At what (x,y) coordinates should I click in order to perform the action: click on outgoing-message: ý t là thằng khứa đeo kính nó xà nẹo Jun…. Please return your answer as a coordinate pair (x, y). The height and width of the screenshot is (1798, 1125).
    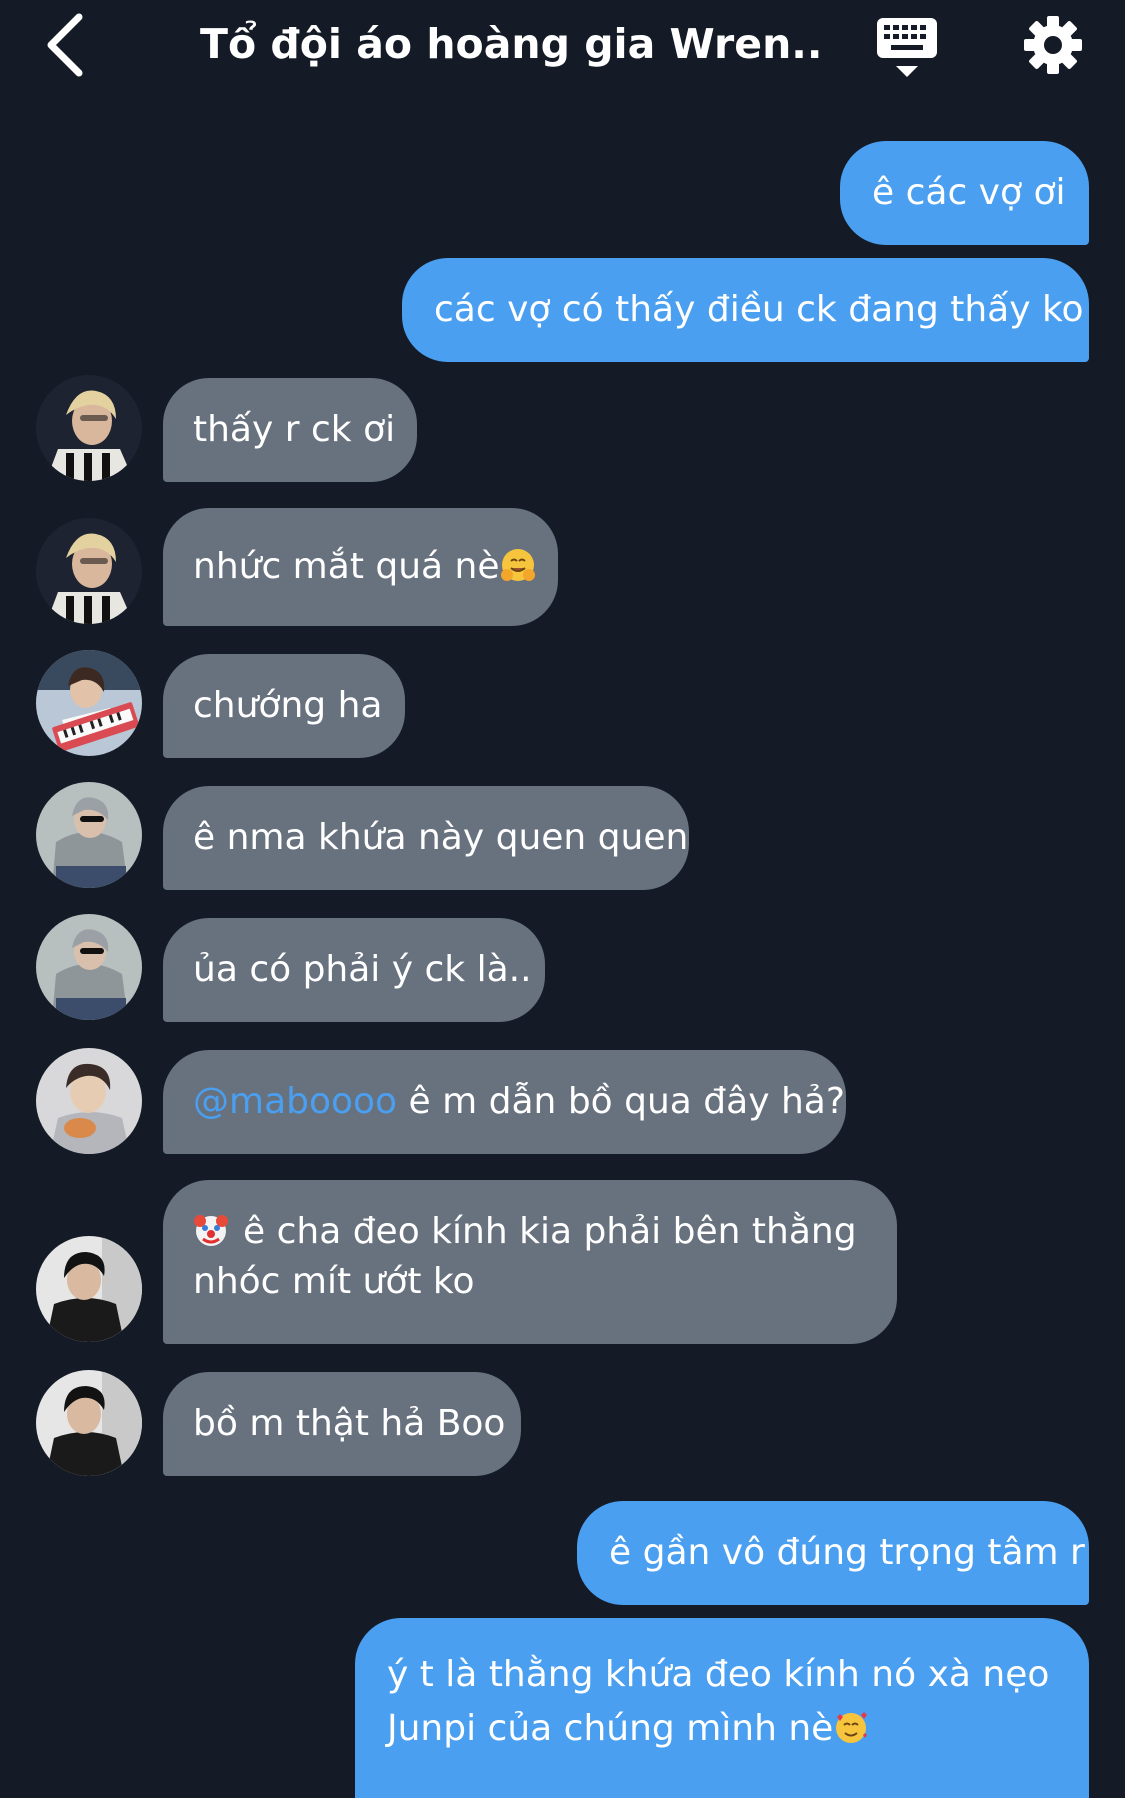
    Looking at the image, I should click on (722, 1708).